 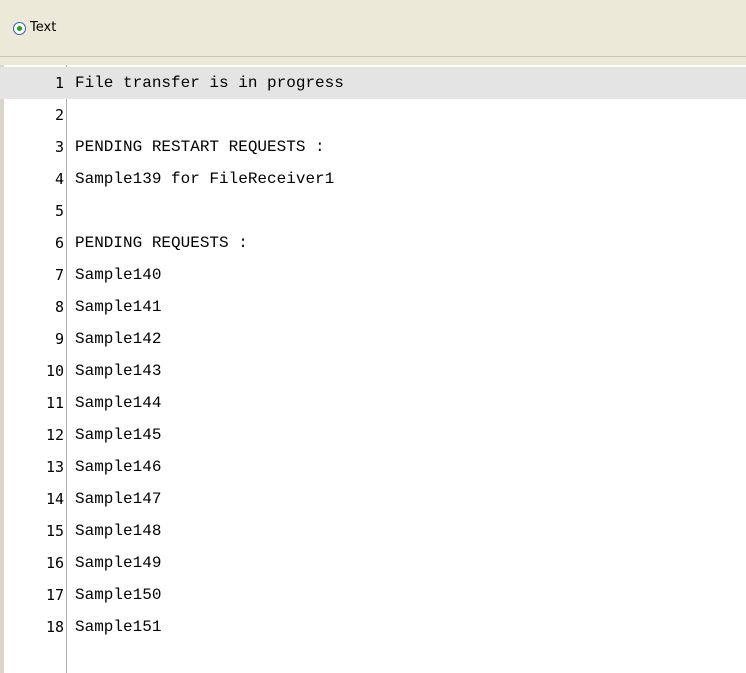 What do you see at coordinates (373, 28) in the screenshot?
I see `view-header: Text` at bounding box center [373, 28].